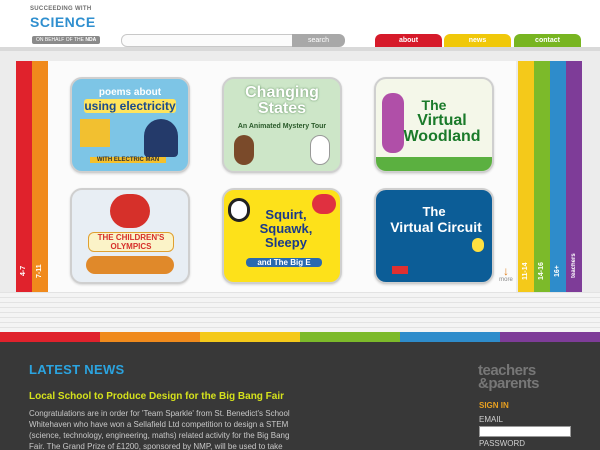 The width and height of the screenshot is (600, 450). I want to click on email-field, so click(525, 431).